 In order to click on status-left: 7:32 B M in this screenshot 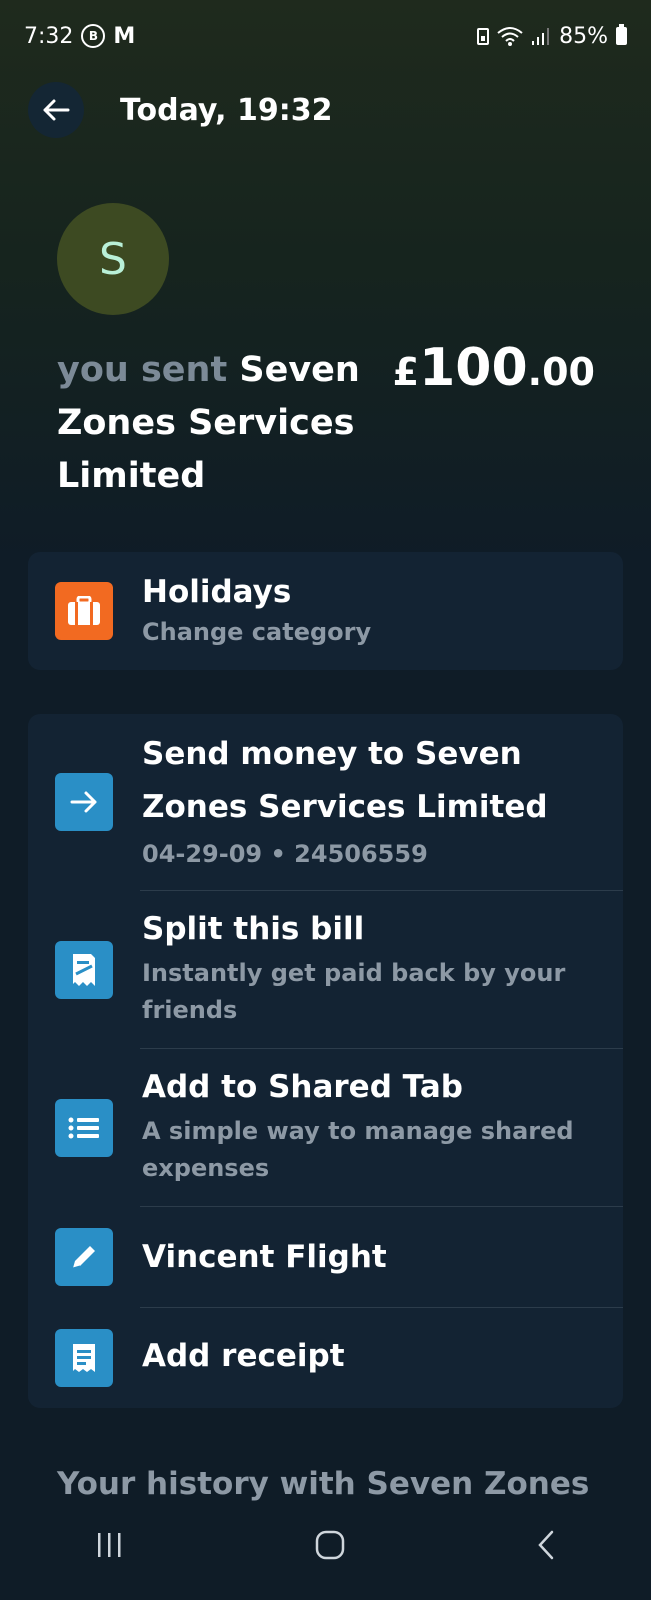, I will do `click(79, 36)`.